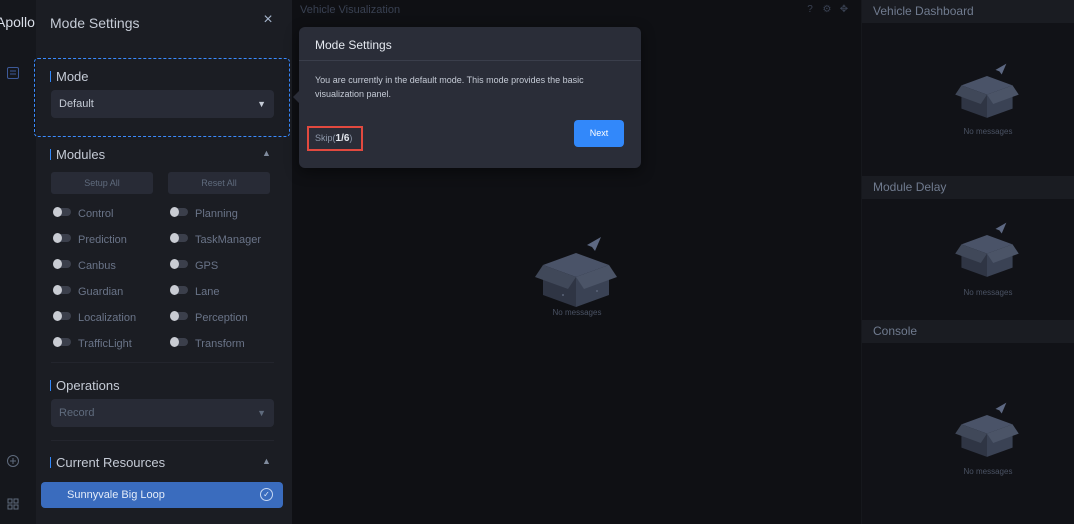  What do you see at coordinates (18, 262) in the screenshot?
I see `left-rail: Apollo` at bounding box center [18, 262].